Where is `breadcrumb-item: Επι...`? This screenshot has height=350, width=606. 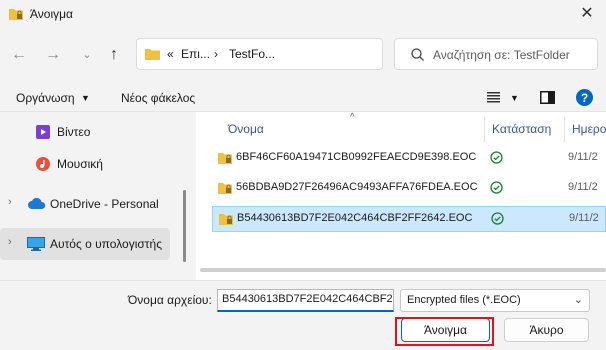 breadcrumb-item: Επι... is located at coordinates (195, 54).